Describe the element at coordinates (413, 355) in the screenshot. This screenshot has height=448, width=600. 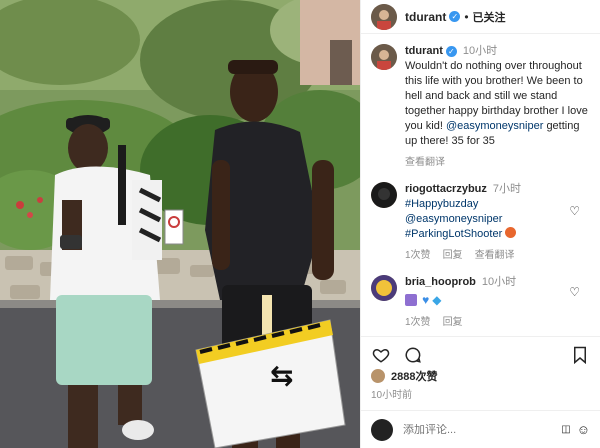
I see `comment-icon` at that location.